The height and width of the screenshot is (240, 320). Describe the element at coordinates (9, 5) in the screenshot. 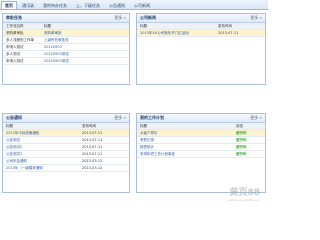

I see `tab-home: 首页` at that location.